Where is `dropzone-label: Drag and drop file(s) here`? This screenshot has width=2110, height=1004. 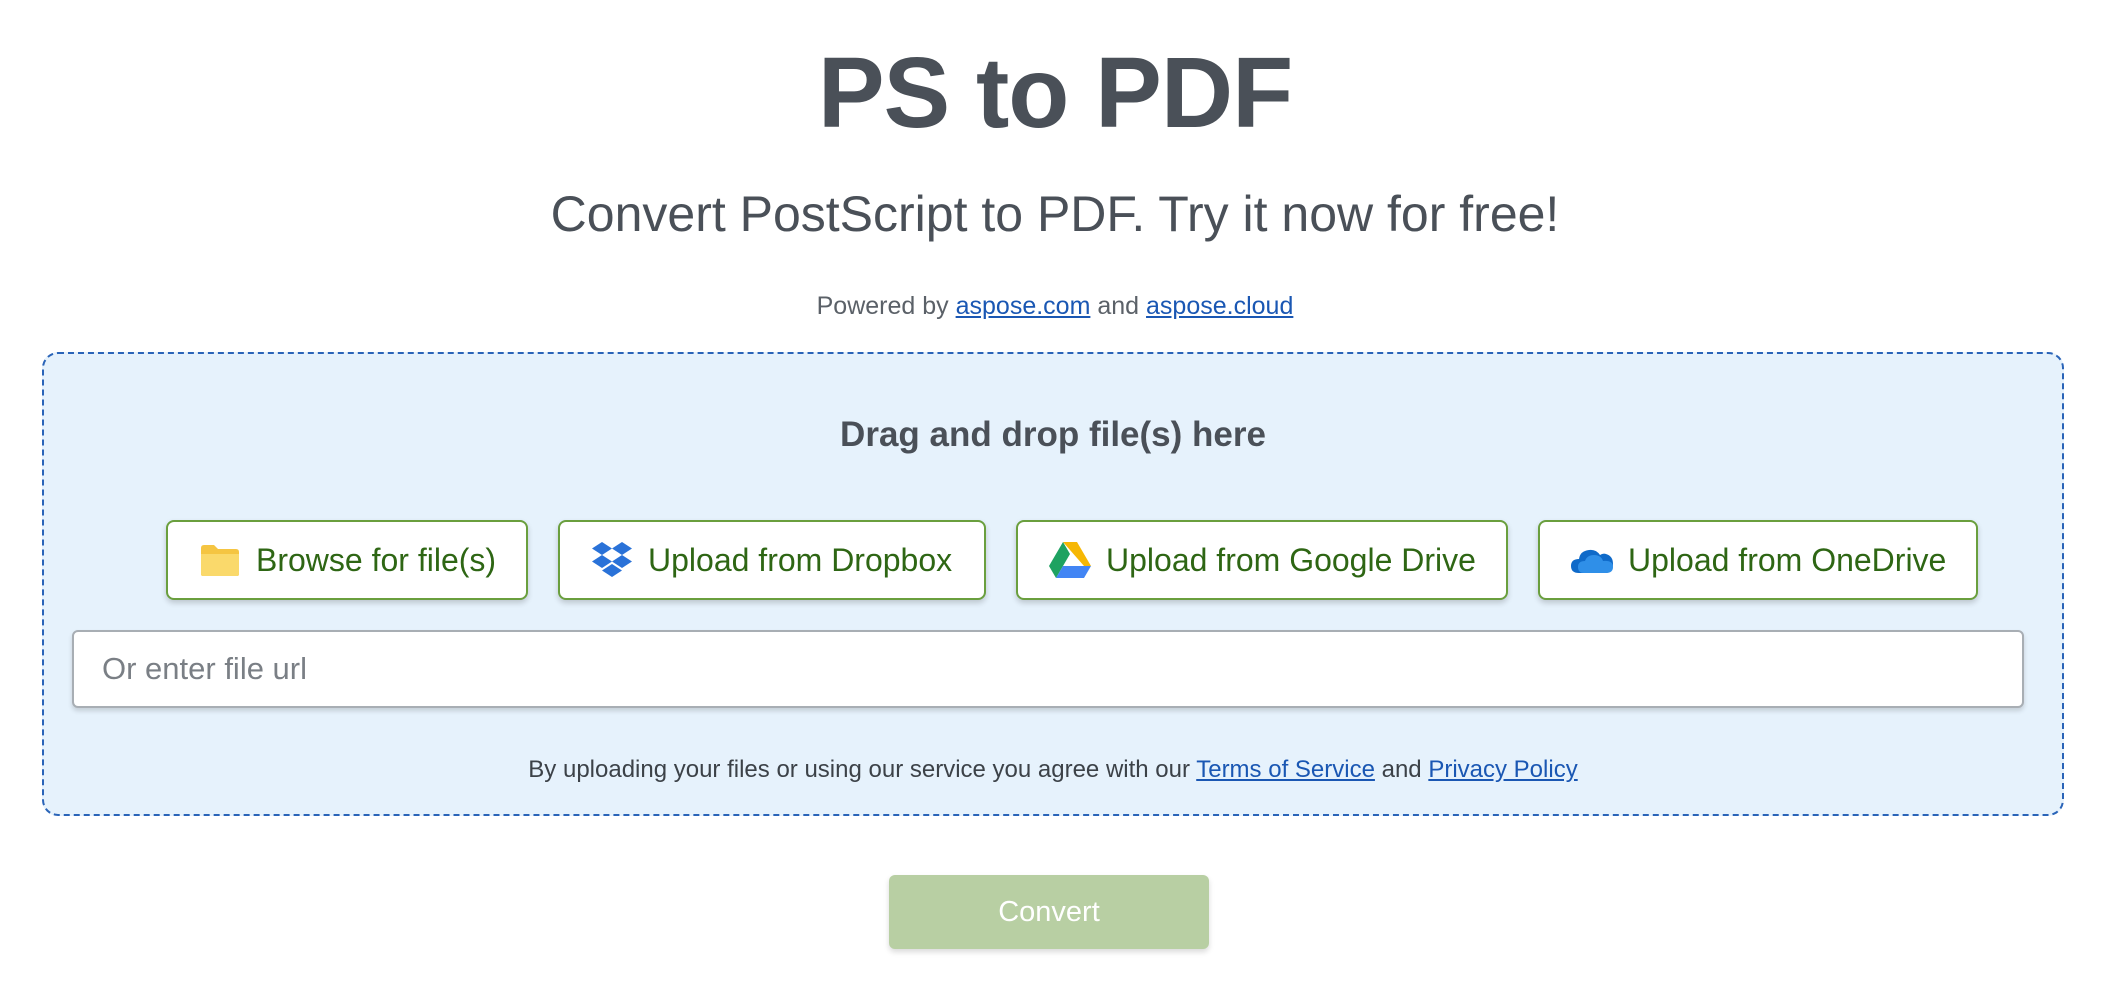
dropzone-label: Drag and drop file(s) here is located at coordinates (1053, 434).